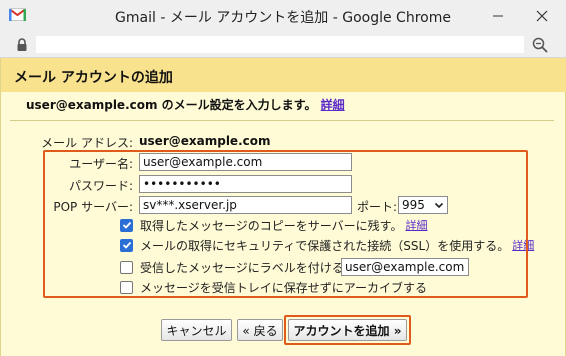 Image resolution: width=566 pixels, height=356 pixels. What do you see at coordinates (245, 184) in the screenshot?
I see `password-input` at bounding box center [245, 184].